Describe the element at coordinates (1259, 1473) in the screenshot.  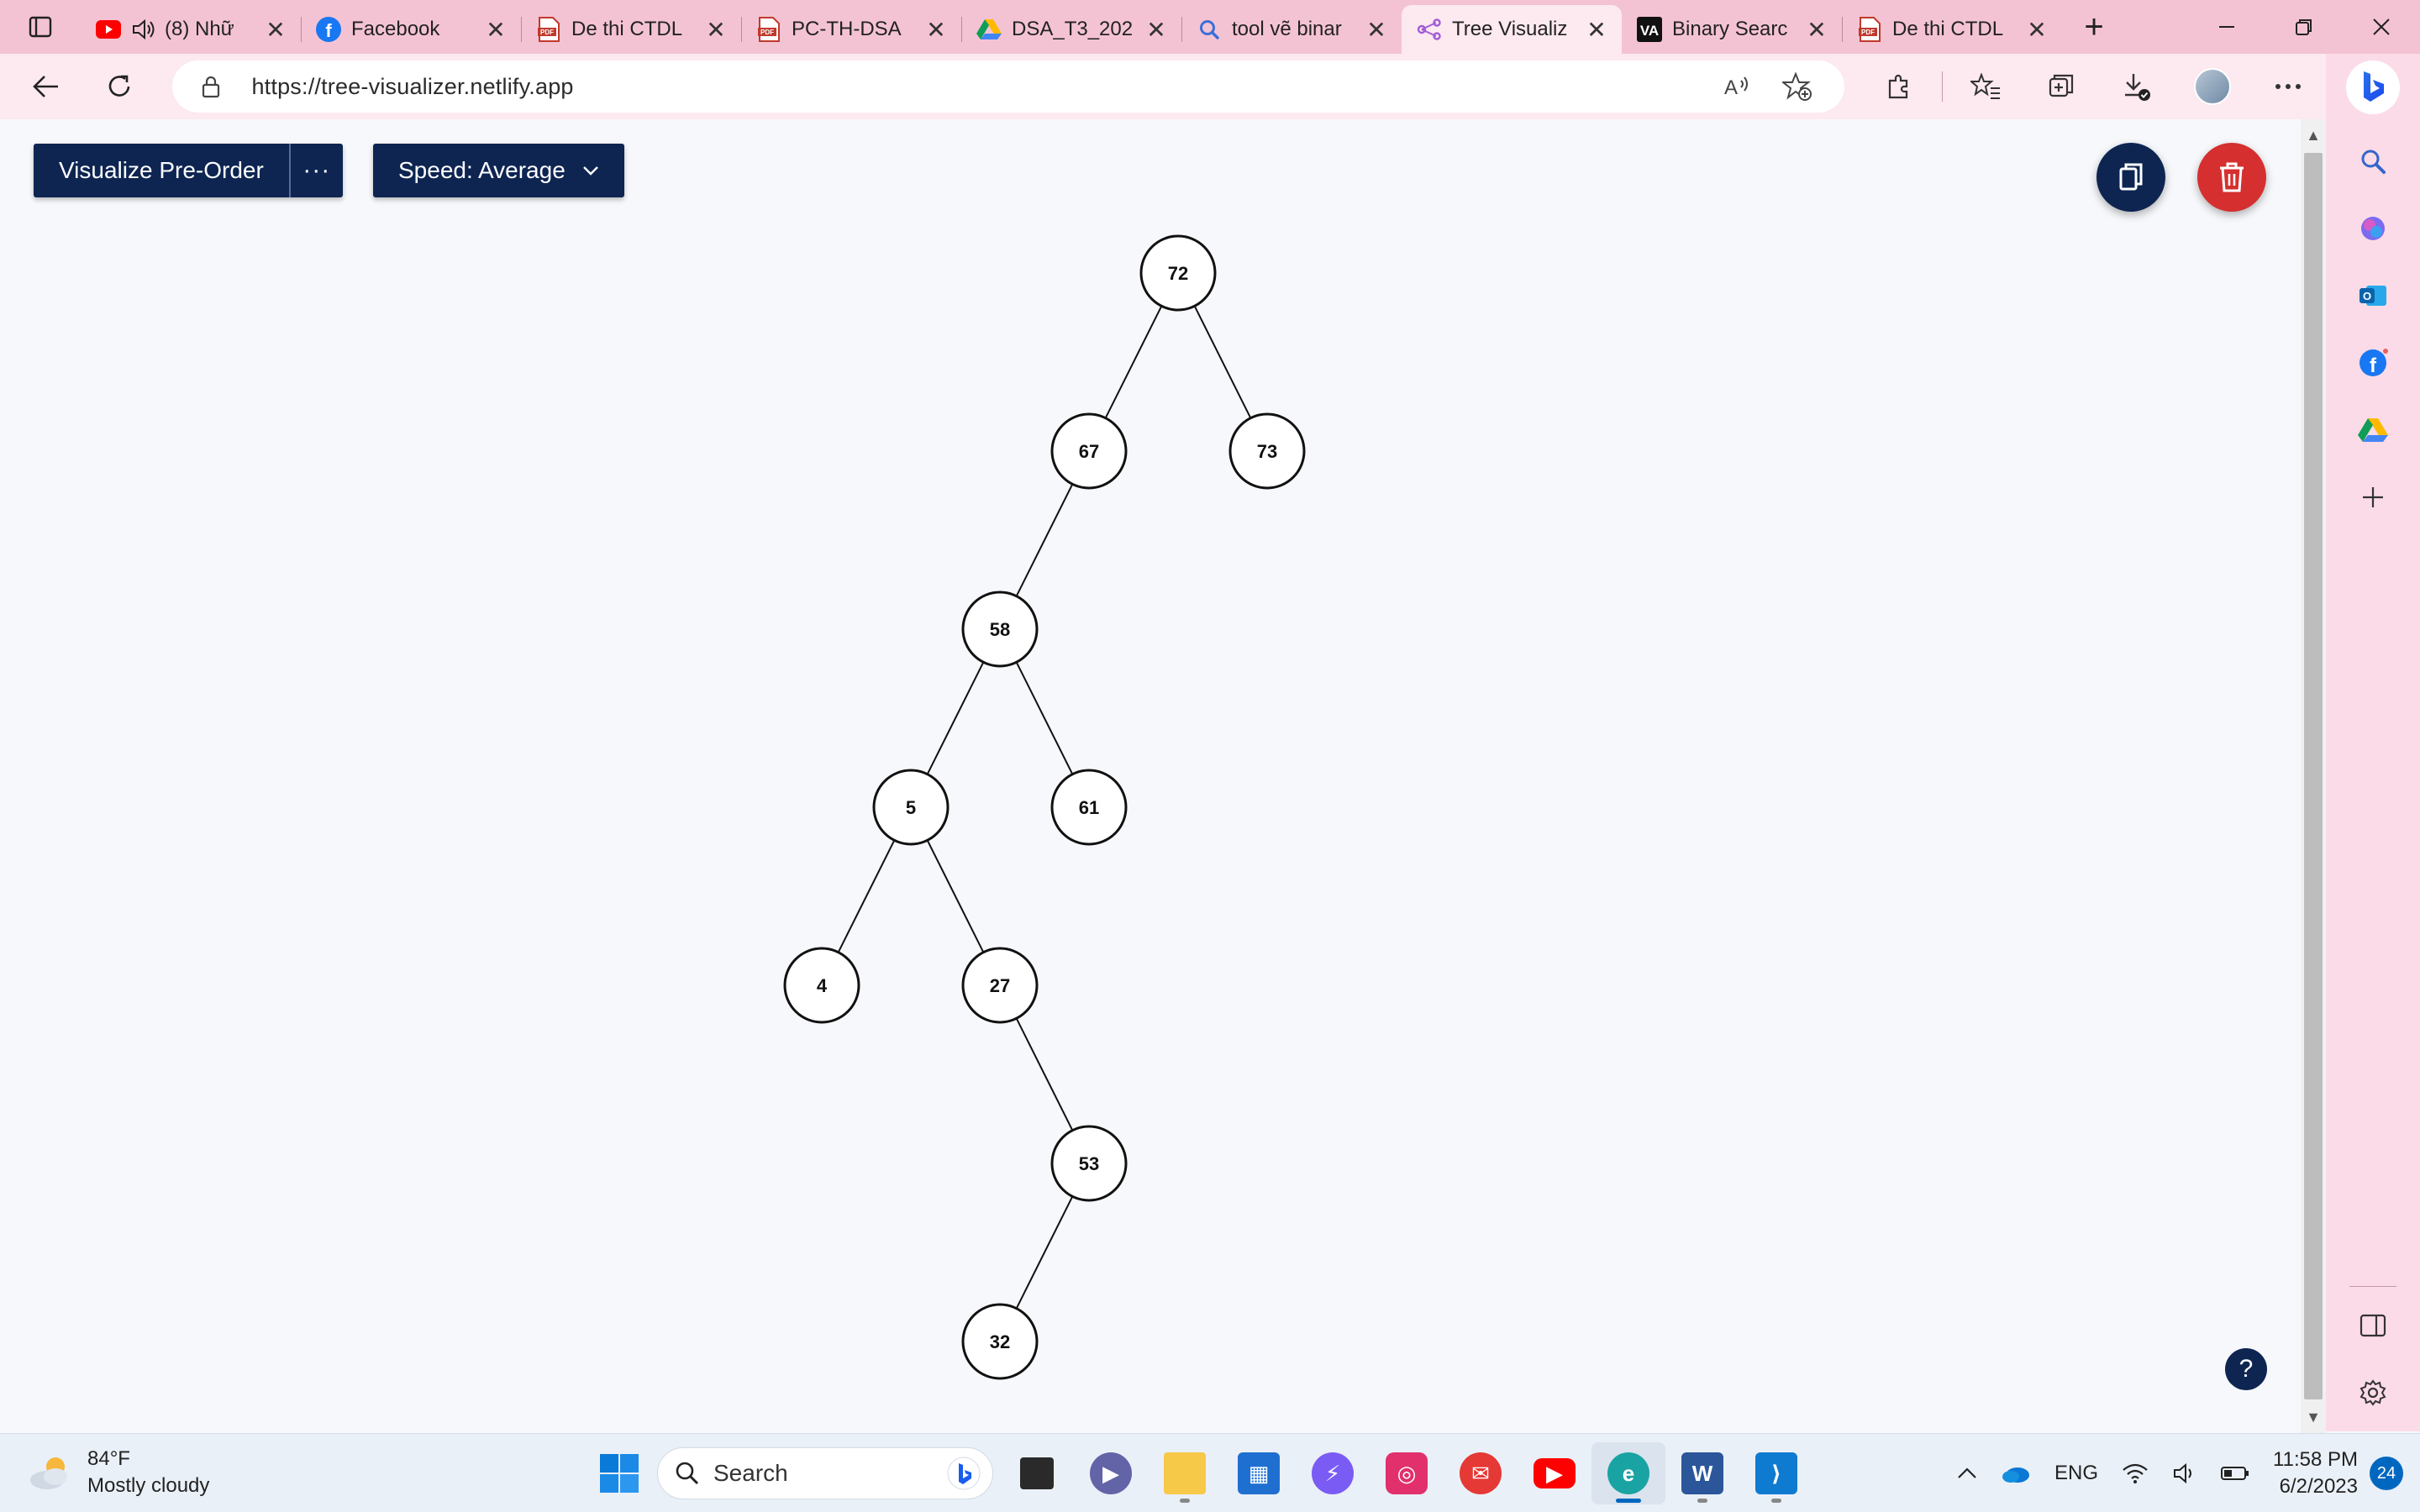
I see `microsoft-store-app: ▦` at that location.